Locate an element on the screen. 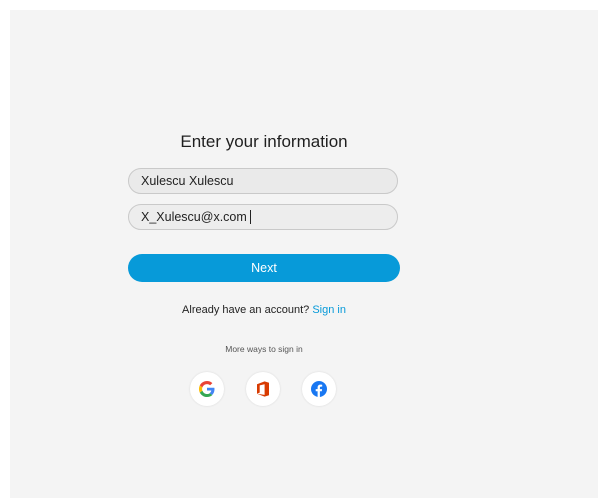  name-field is located at coordinates (263, 181).